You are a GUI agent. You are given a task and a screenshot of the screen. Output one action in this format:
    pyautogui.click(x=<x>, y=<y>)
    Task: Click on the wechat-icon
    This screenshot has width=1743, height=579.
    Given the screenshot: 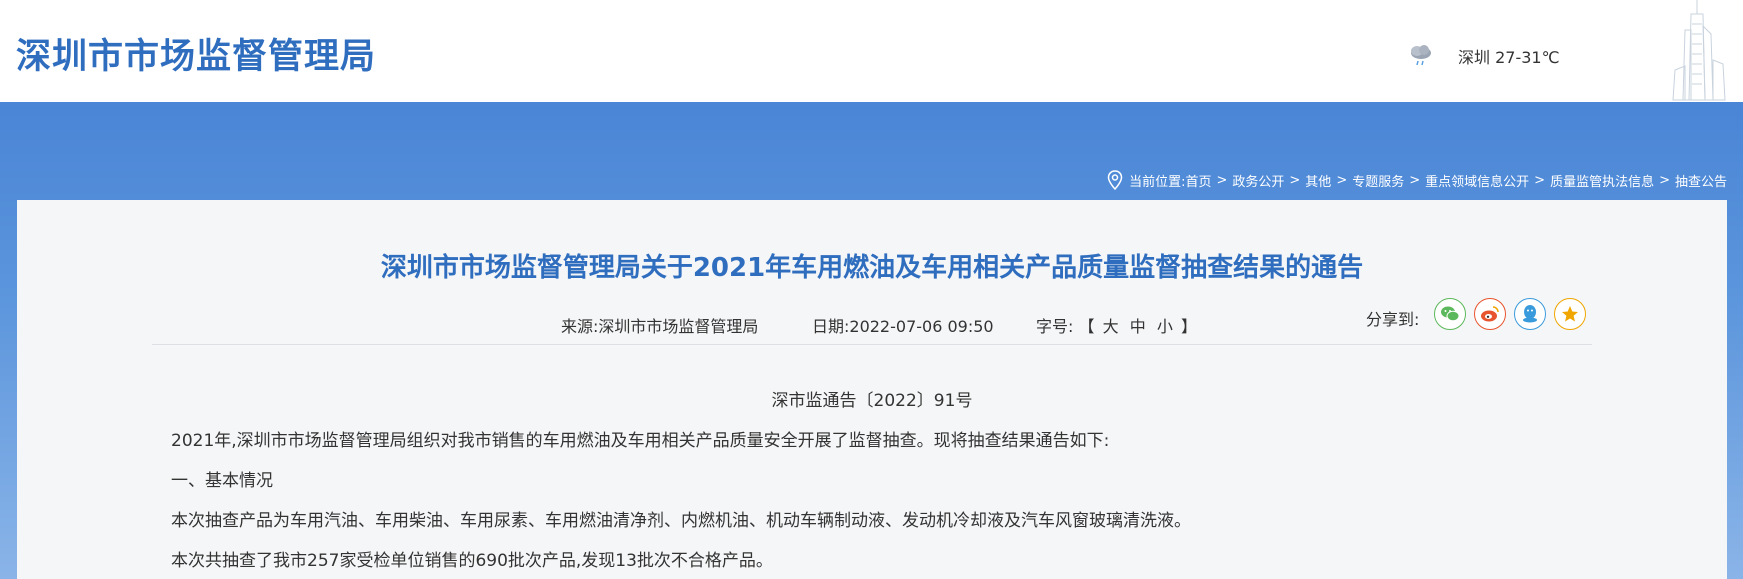 What is the action you would take?
    pyautogui.click(x=1450, y=314)
    